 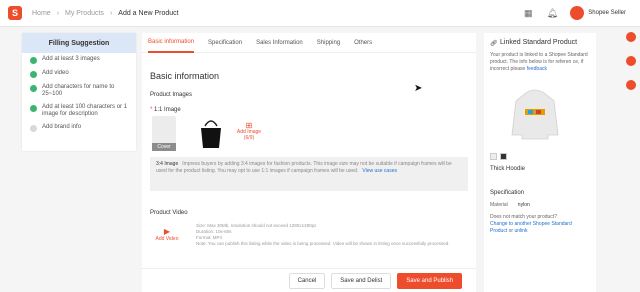 What do you see at coordinates (15, 13) in the screenshot?
I see `shopee-logo: S` at bounding box center [15, 13].